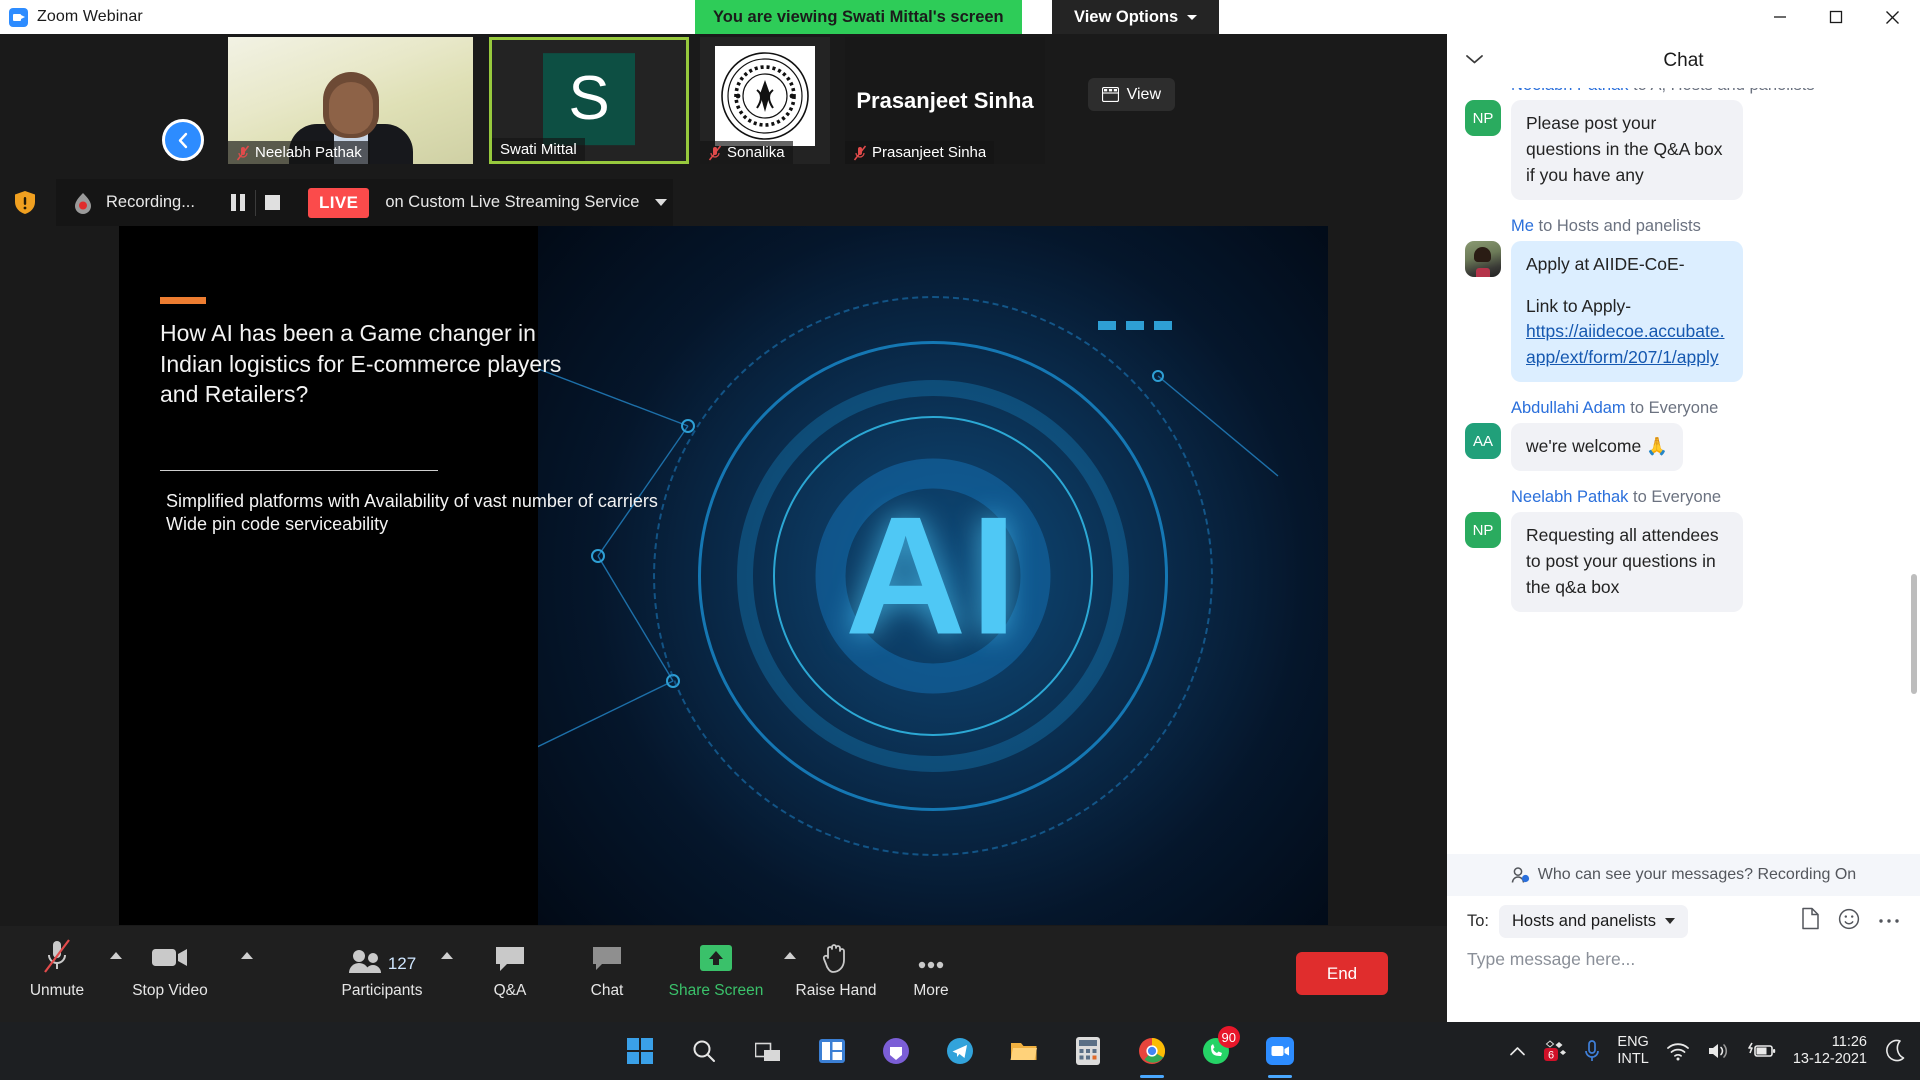 The height and width of the screenshot is (1080, 1920). I want to click on emoji-button, so click(1849, 921).